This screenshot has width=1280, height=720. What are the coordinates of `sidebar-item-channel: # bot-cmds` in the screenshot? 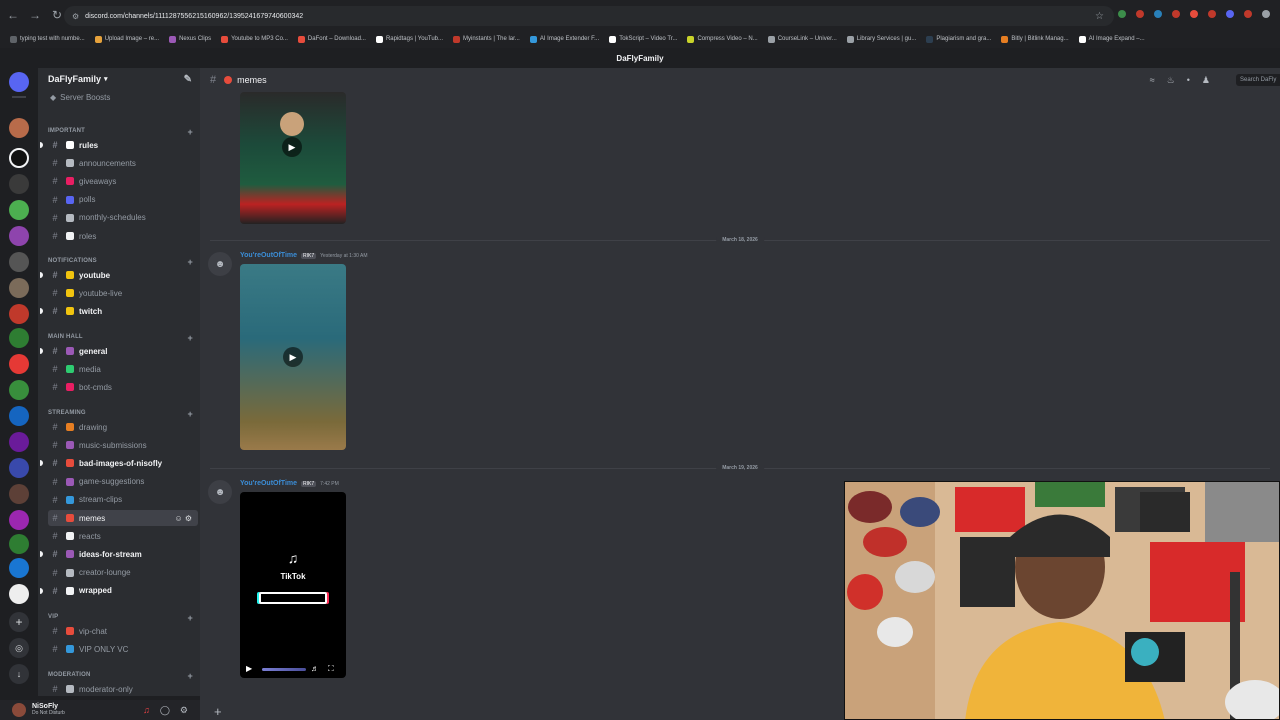 It's located at (123, 387).